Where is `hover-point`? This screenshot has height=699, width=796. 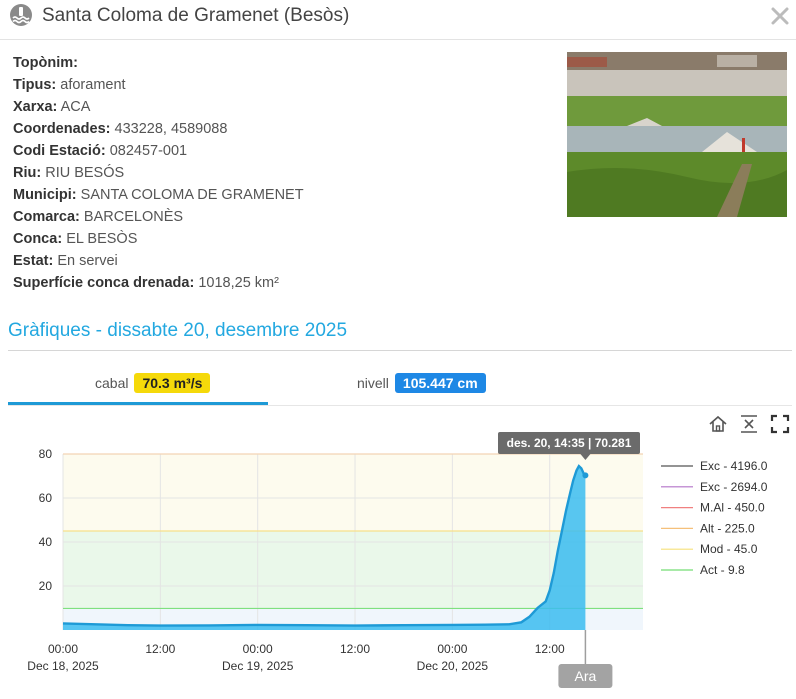 hover-point is located at coordinates (585, 475).